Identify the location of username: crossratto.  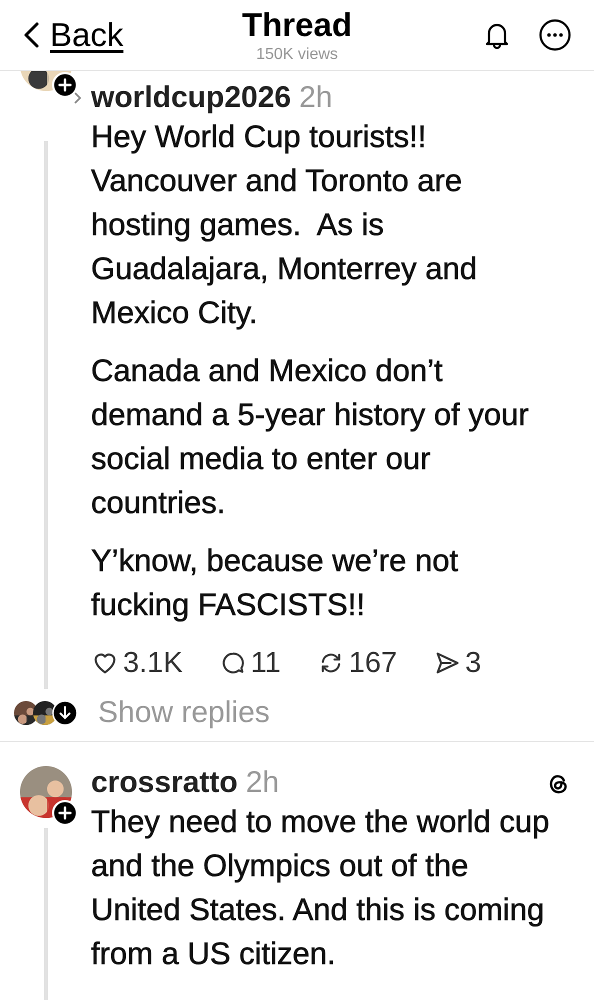
(164, 783).